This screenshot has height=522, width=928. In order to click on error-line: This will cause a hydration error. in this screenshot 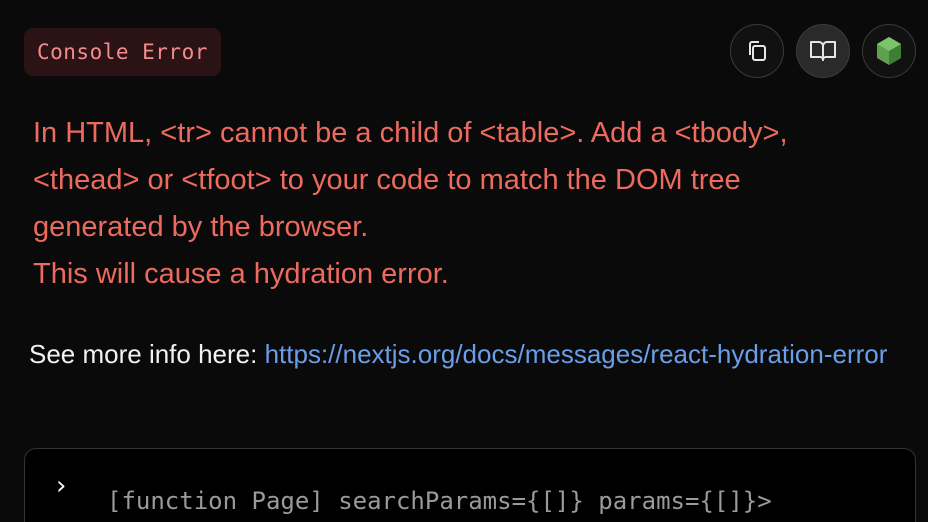, I will do `click(241, 274)`.